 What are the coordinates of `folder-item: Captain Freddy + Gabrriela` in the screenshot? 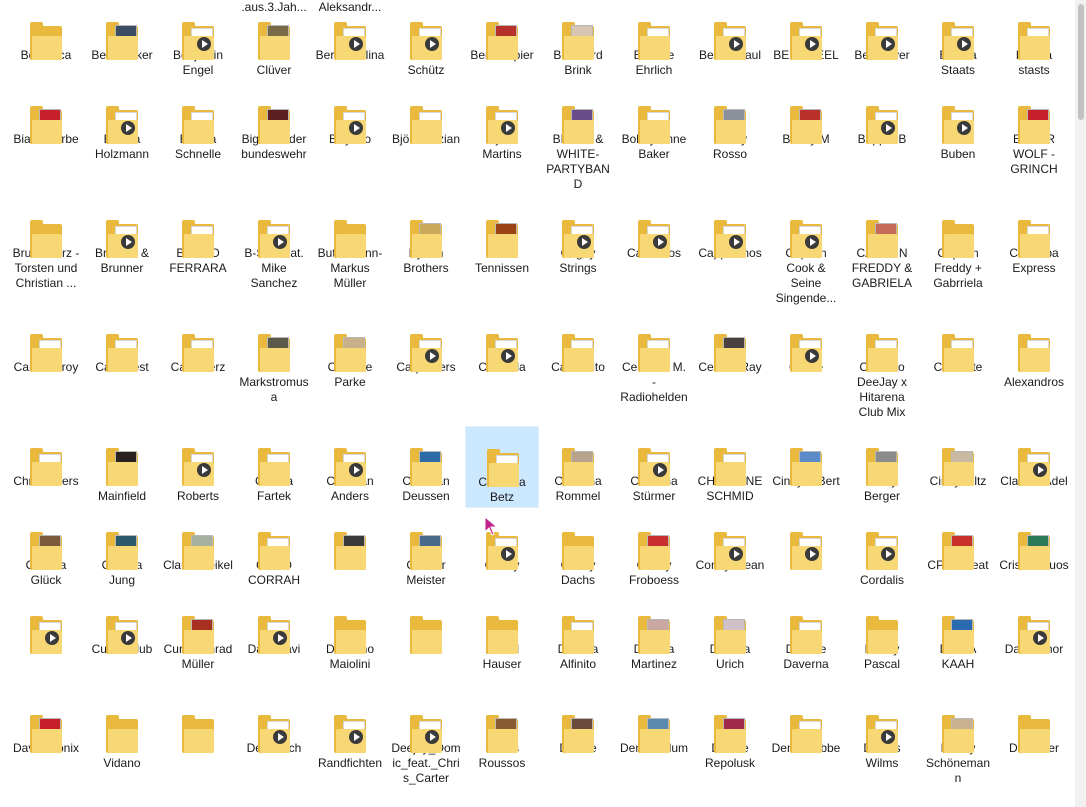 It's located at (958, 244).